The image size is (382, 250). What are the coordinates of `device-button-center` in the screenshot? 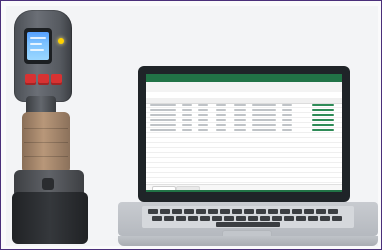 It's located at (43, 79).